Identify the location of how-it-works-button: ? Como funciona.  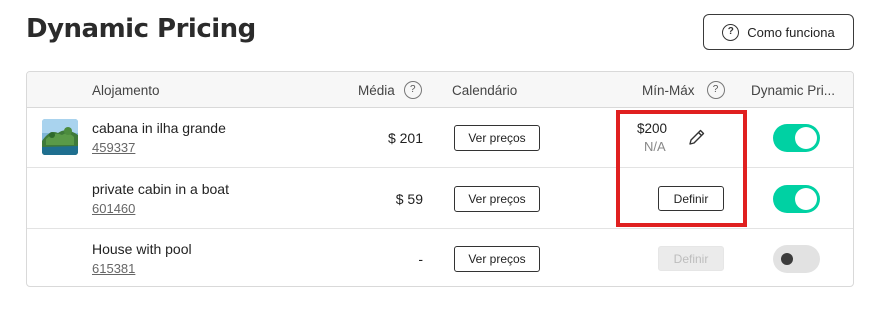
(778, 32).